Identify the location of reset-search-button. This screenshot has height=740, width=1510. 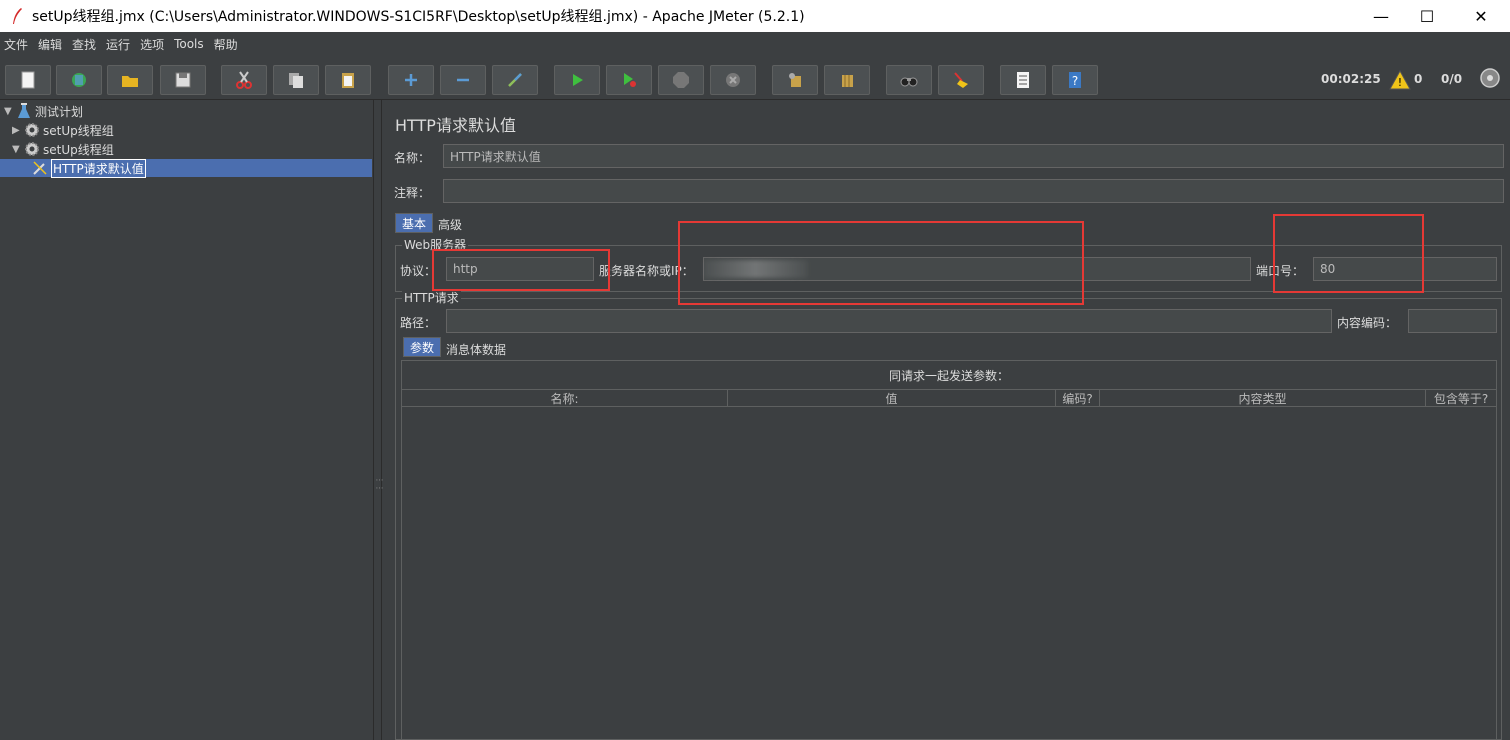
(961, 80).